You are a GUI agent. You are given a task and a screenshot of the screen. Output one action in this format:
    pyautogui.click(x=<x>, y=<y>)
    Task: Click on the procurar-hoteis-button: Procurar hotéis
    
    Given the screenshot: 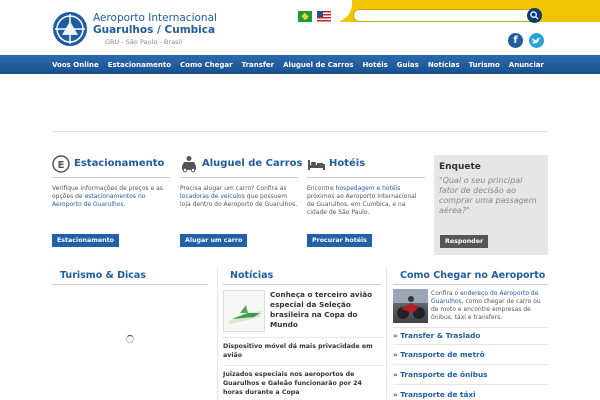 What is the action you would take?
    pyautogui.click(x=339, y=240)
    